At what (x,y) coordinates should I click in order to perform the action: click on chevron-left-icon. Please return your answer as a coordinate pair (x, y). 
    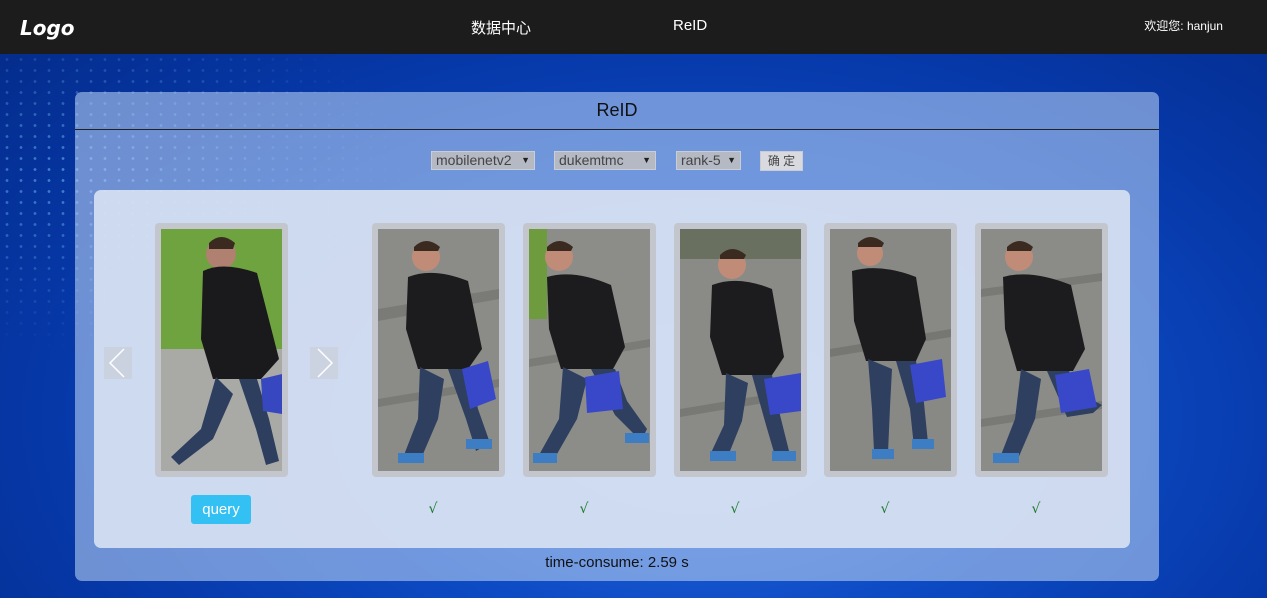
    Looking at the image, I should click on (116, 363).